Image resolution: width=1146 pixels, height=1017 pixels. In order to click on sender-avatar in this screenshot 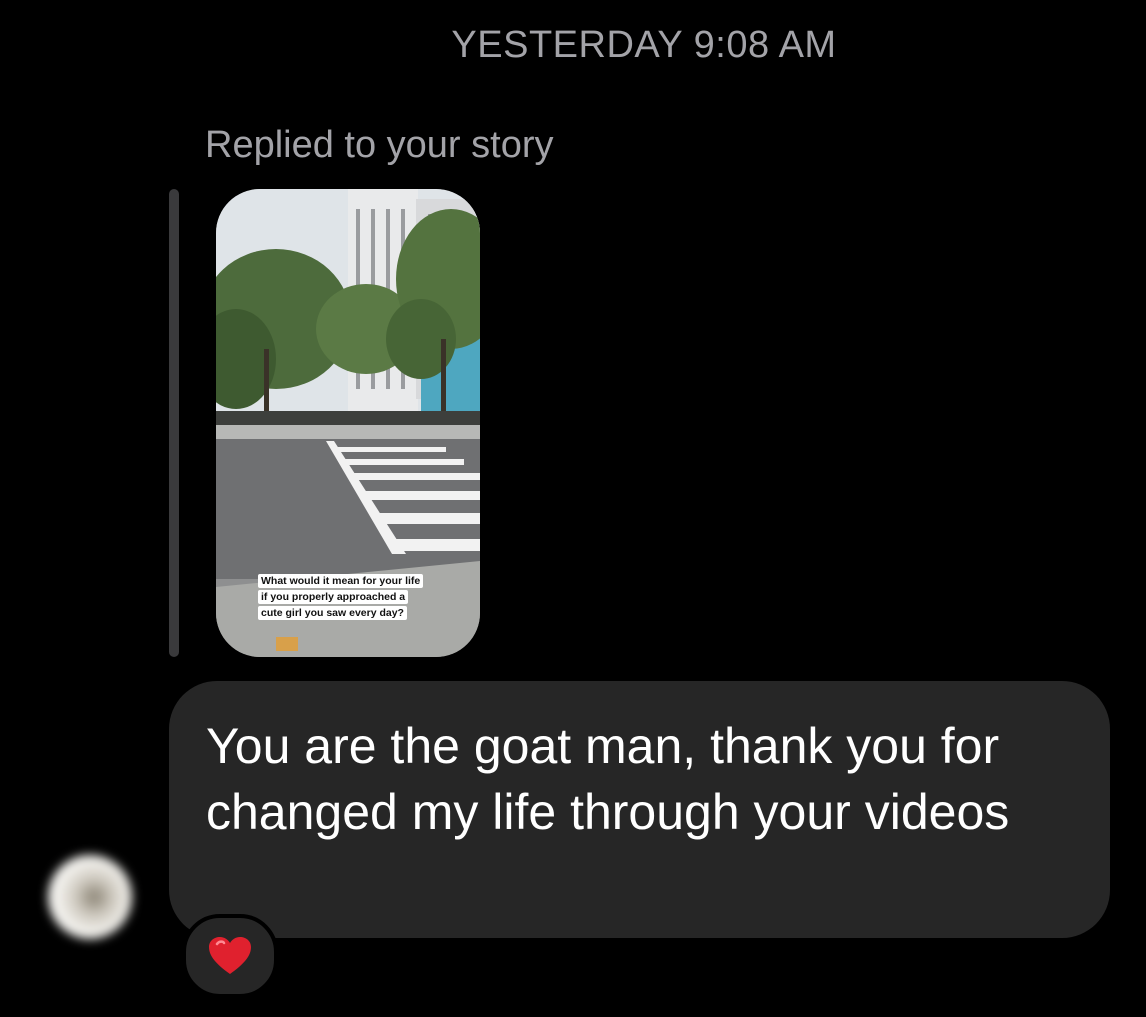, I will do `click(90, 897)`.